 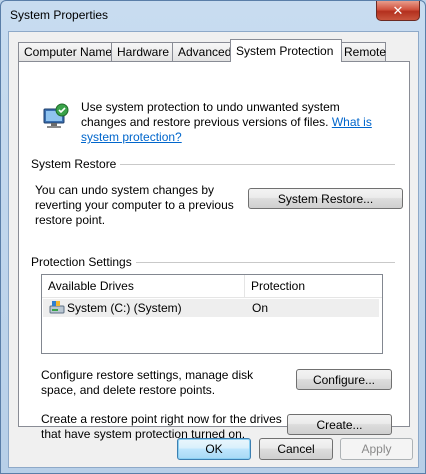 What do you see at coordinates (203, 51) in the screenshot?
I see `tab-advanced: Advanced` at bounding box center [203, 51].